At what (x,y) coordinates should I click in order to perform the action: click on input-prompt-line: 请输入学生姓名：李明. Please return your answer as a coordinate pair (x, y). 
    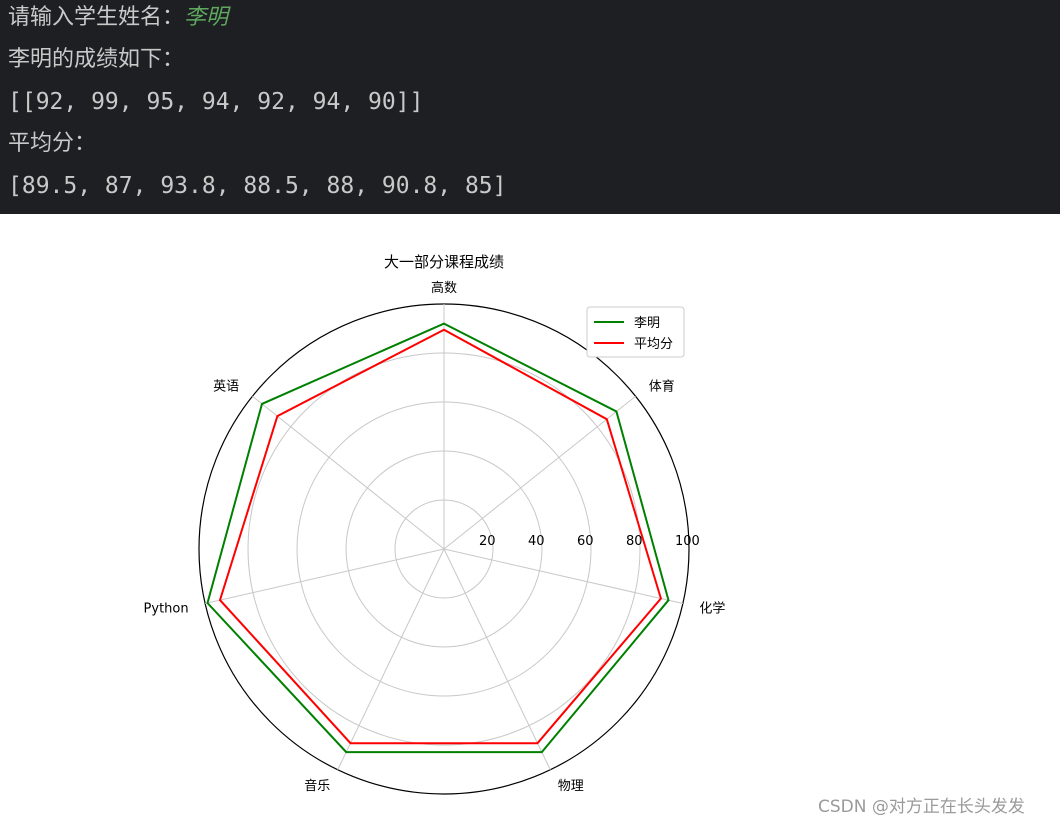
    Looking at the image, I should click on (118, 18).